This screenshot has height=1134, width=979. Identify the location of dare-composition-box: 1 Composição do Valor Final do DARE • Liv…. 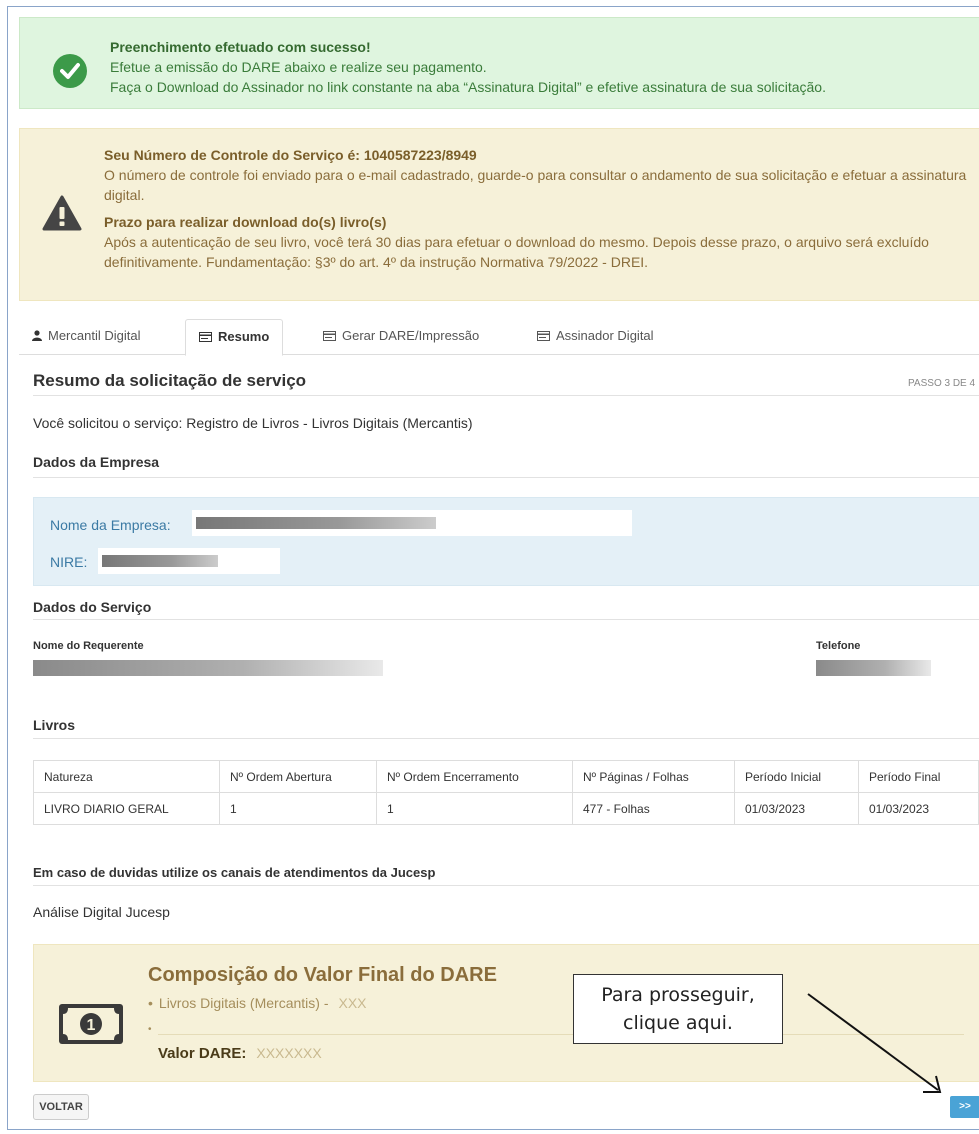
(506, 1013).